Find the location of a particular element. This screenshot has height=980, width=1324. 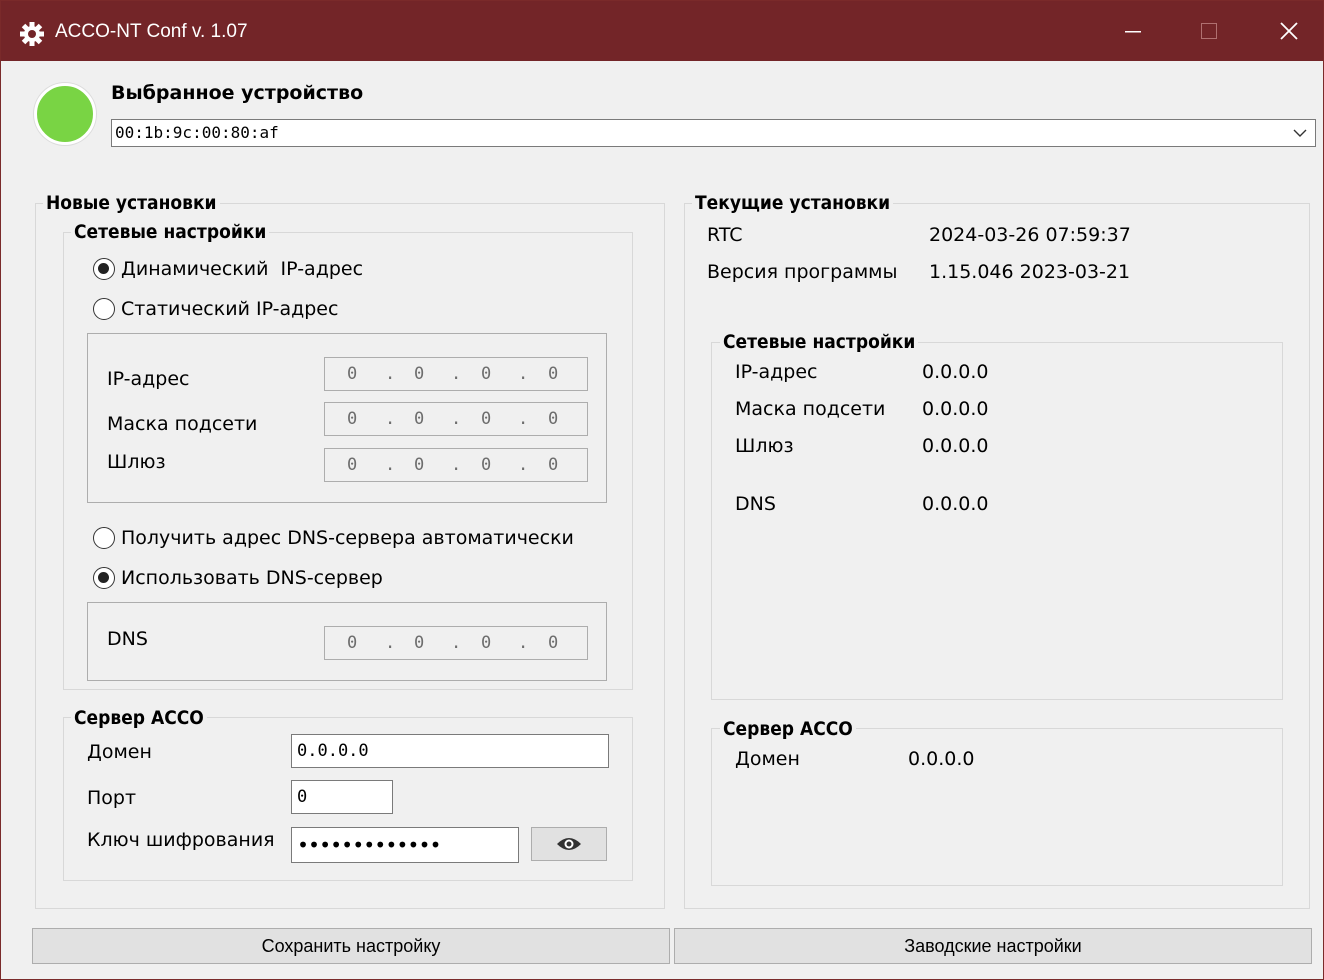

subnet-mask-input: 0 . 0 . 0 . 0 is located at coordinates (456, 419).